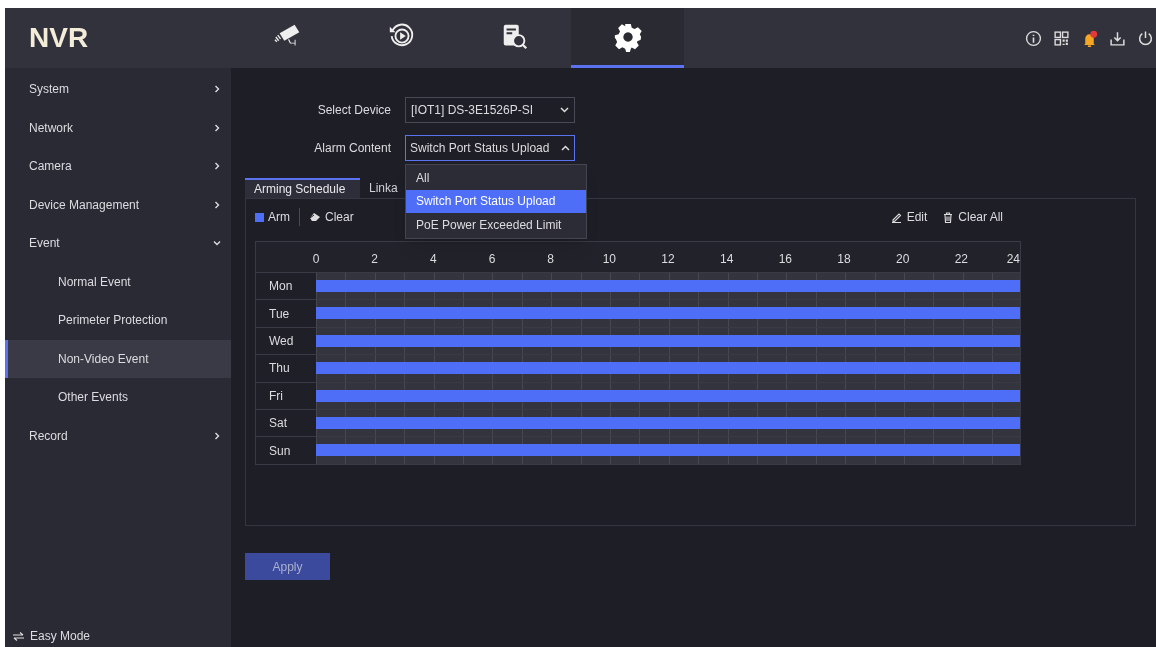  What do you see at coordinates (433, 259) in the screenshot?
I see `hour-label: 4` at bounding box center [433, 259].